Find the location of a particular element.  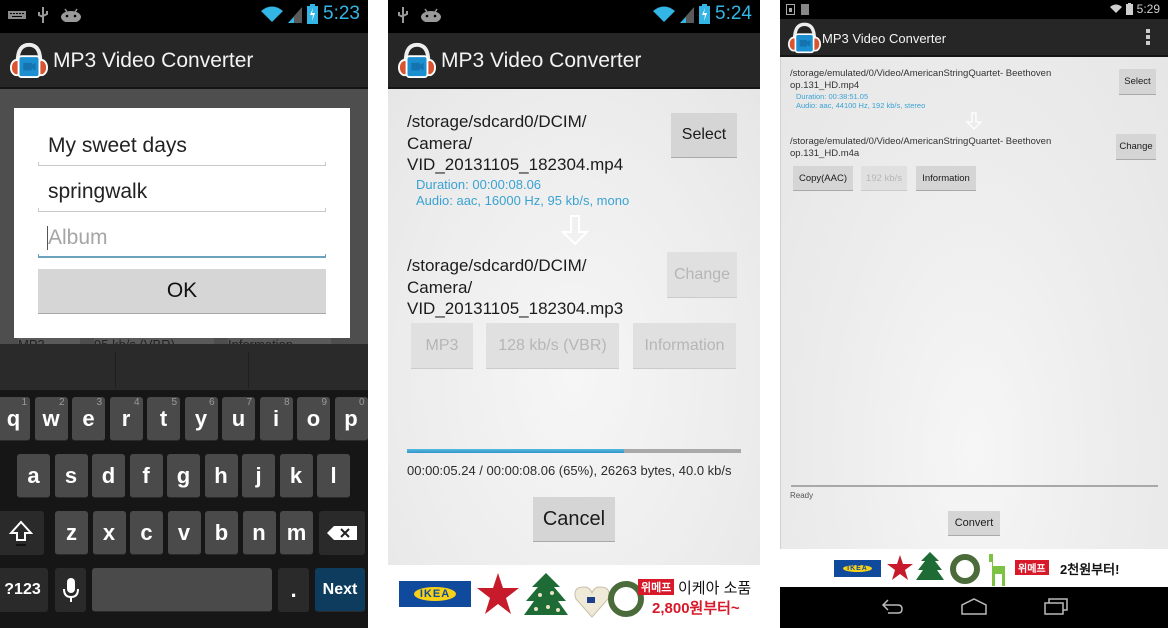

key-y: y6 is located at coordinates (201, 419).